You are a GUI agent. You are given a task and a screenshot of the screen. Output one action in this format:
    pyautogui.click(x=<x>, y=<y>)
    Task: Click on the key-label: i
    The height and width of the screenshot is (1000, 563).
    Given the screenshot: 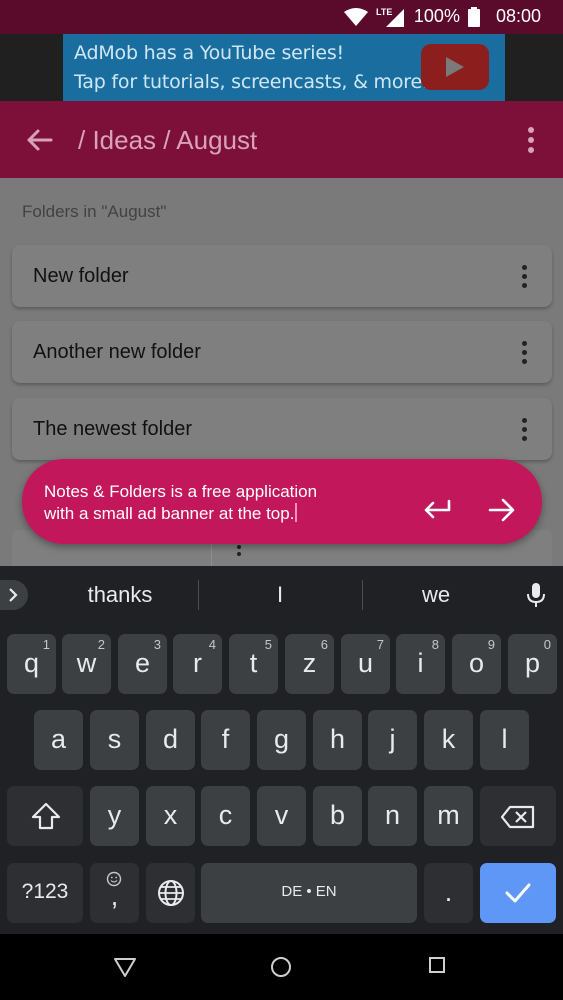 What is the action you would take?
    pyautogui.click(x=420, y=663)
    